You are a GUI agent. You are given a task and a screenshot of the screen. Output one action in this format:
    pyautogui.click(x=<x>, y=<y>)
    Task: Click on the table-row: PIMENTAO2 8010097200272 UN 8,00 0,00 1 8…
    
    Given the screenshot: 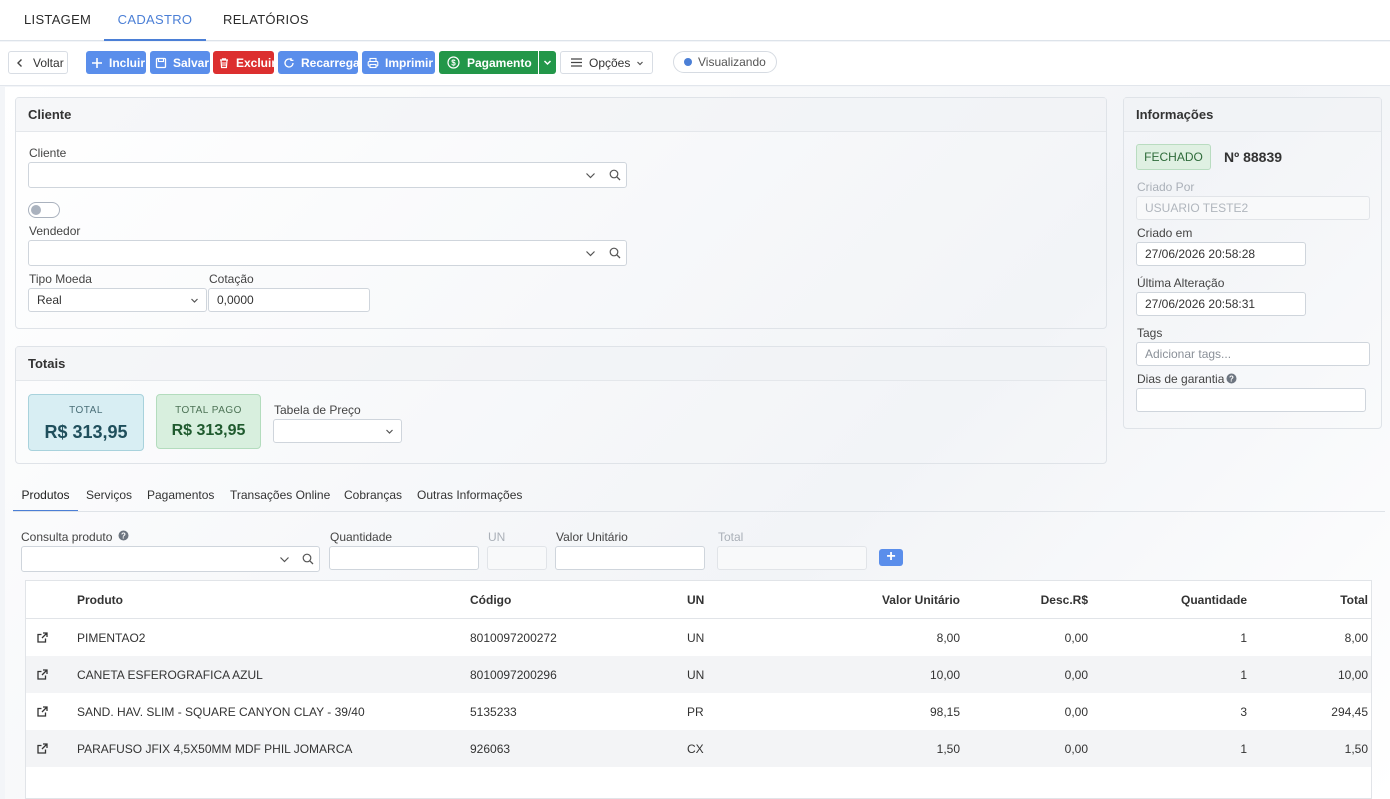 What is the action you would take?
    pyautogui.click(x=698, y=637)
    